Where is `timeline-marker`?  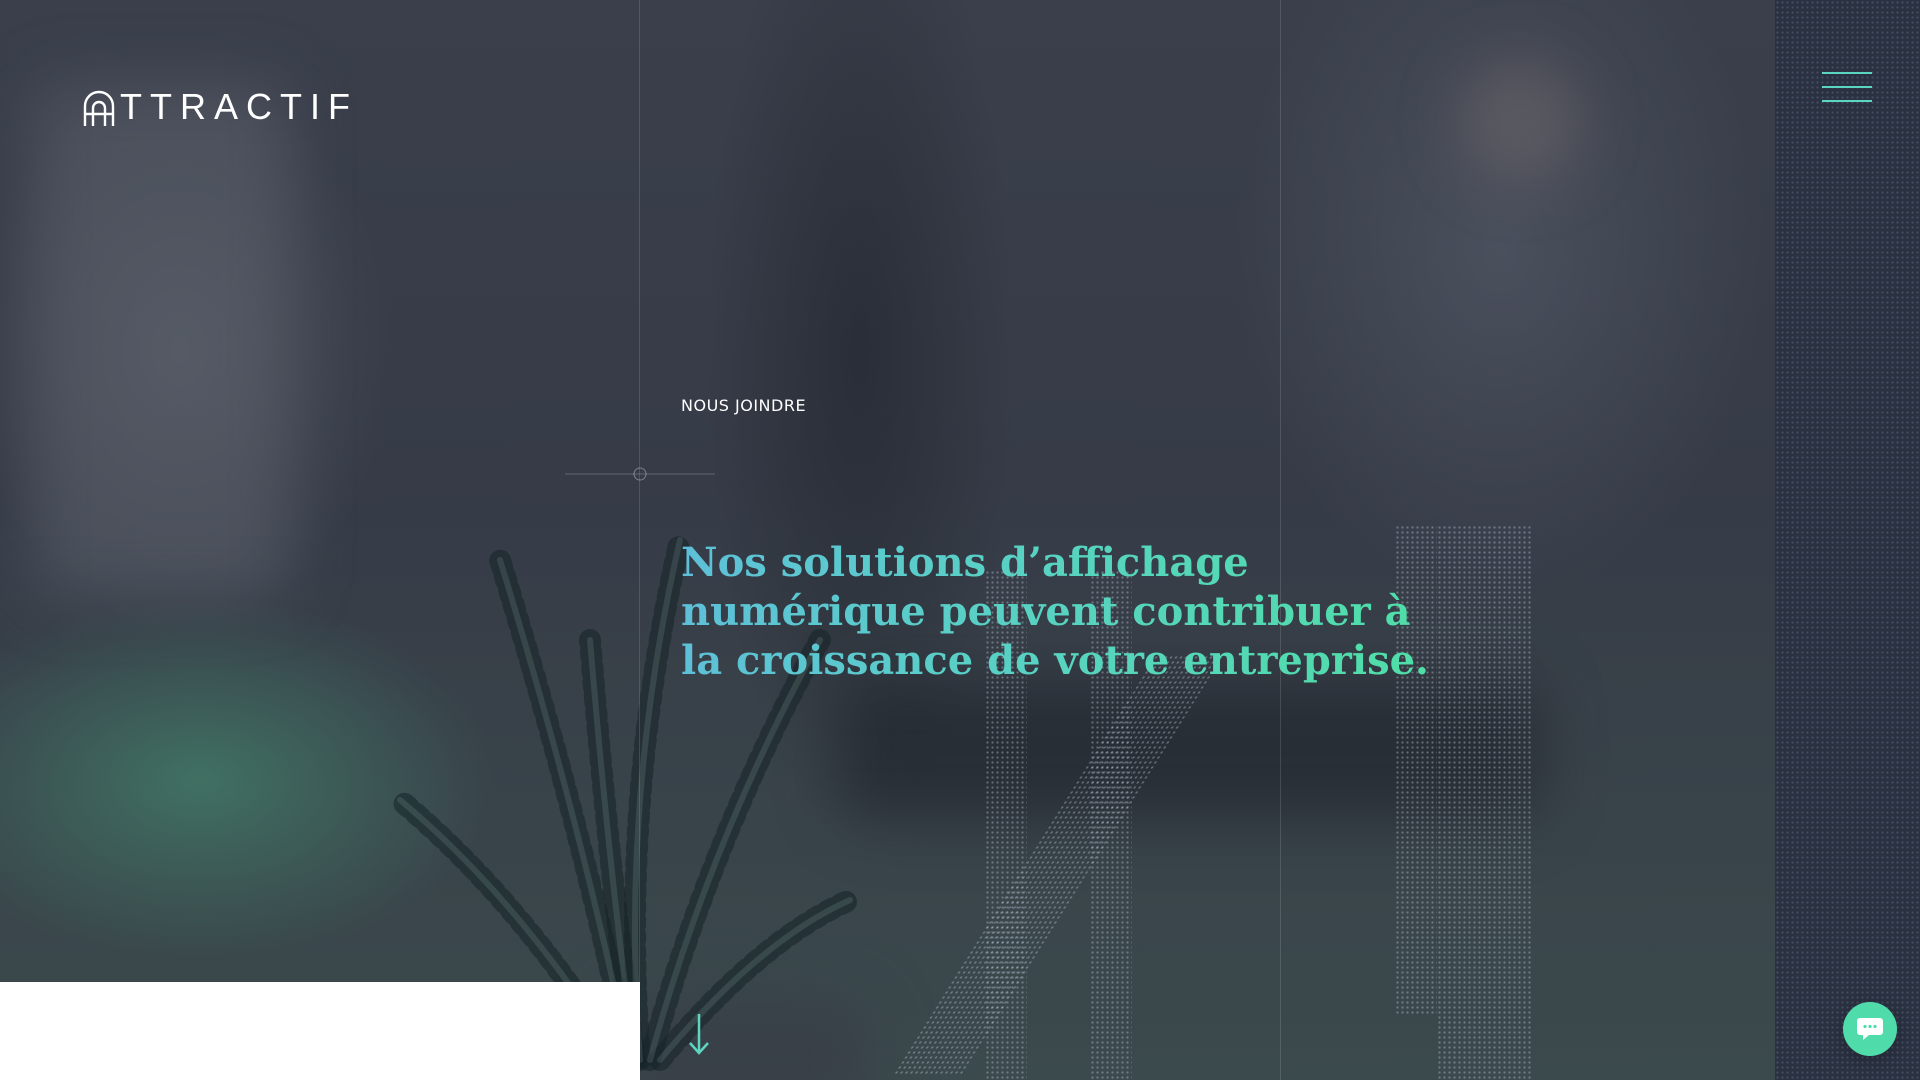
timeline-marker is located at coordinates (640, 474).